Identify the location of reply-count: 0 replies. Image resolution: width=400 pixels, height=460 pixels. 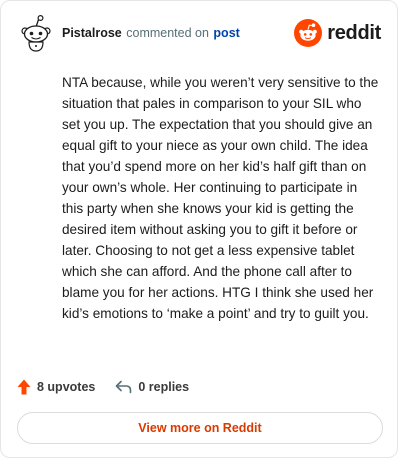
(164, 387).